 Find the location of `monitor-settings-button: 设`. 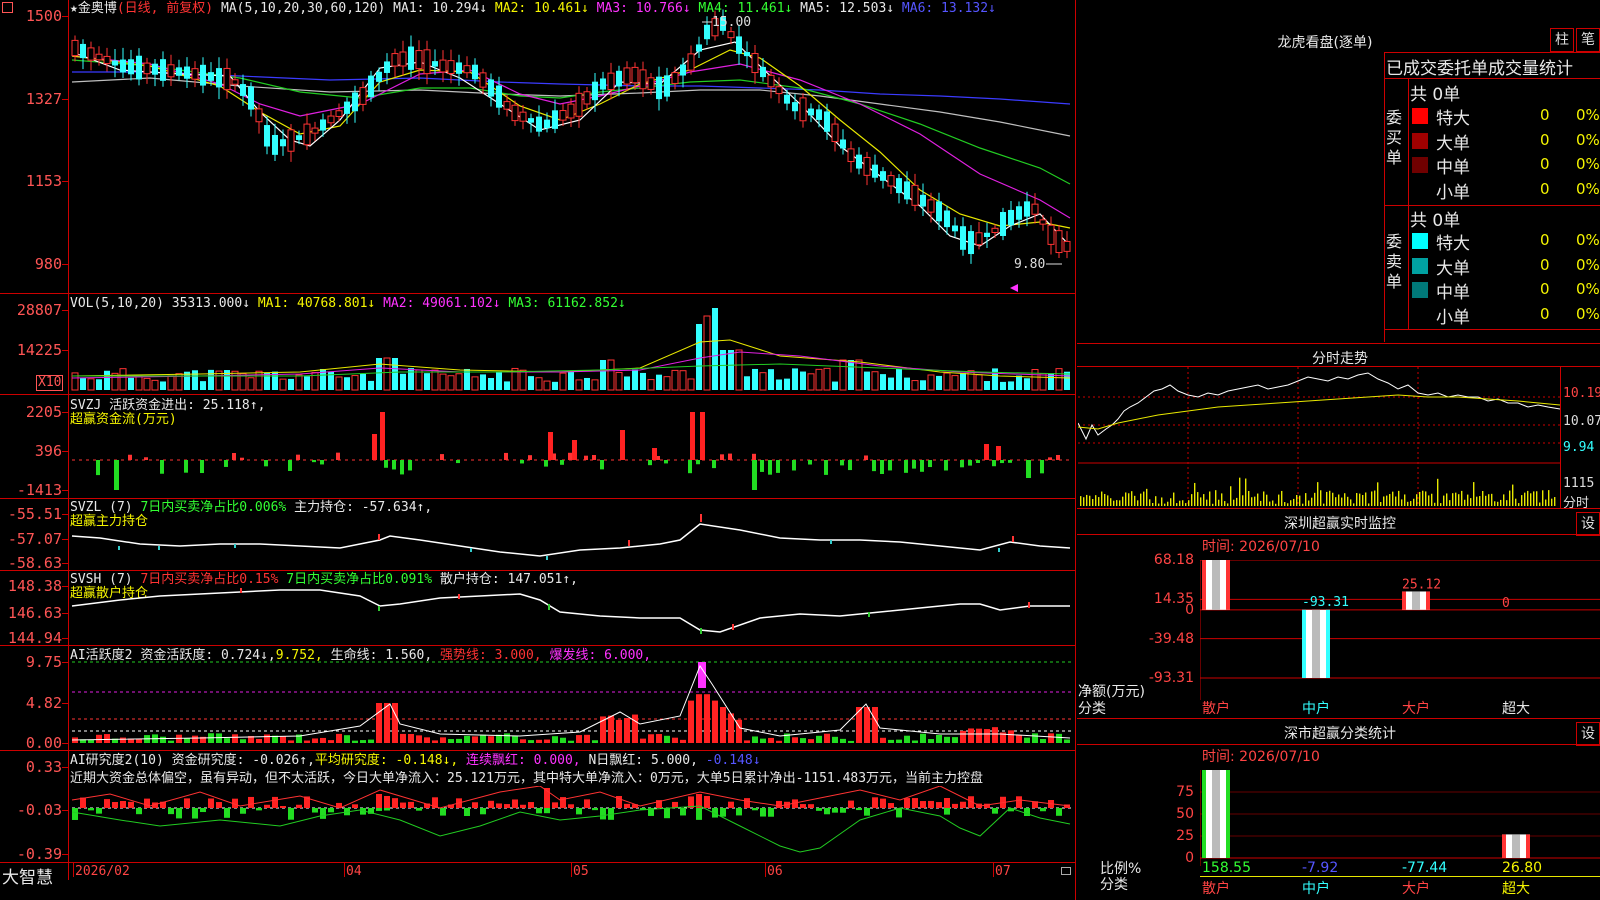

monitor-settings-button: 设 is located at coordinates (1588, 524).